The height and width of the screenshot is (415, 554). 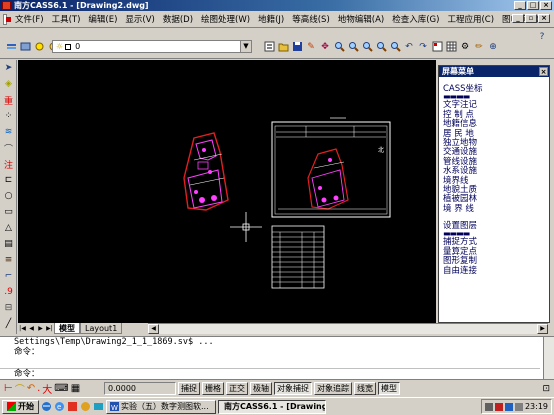 What do you see at coordinates (8, 180) in the screenshot?
I see `polyline-tool-icon: ⊏` at bounding box center [8, 180].